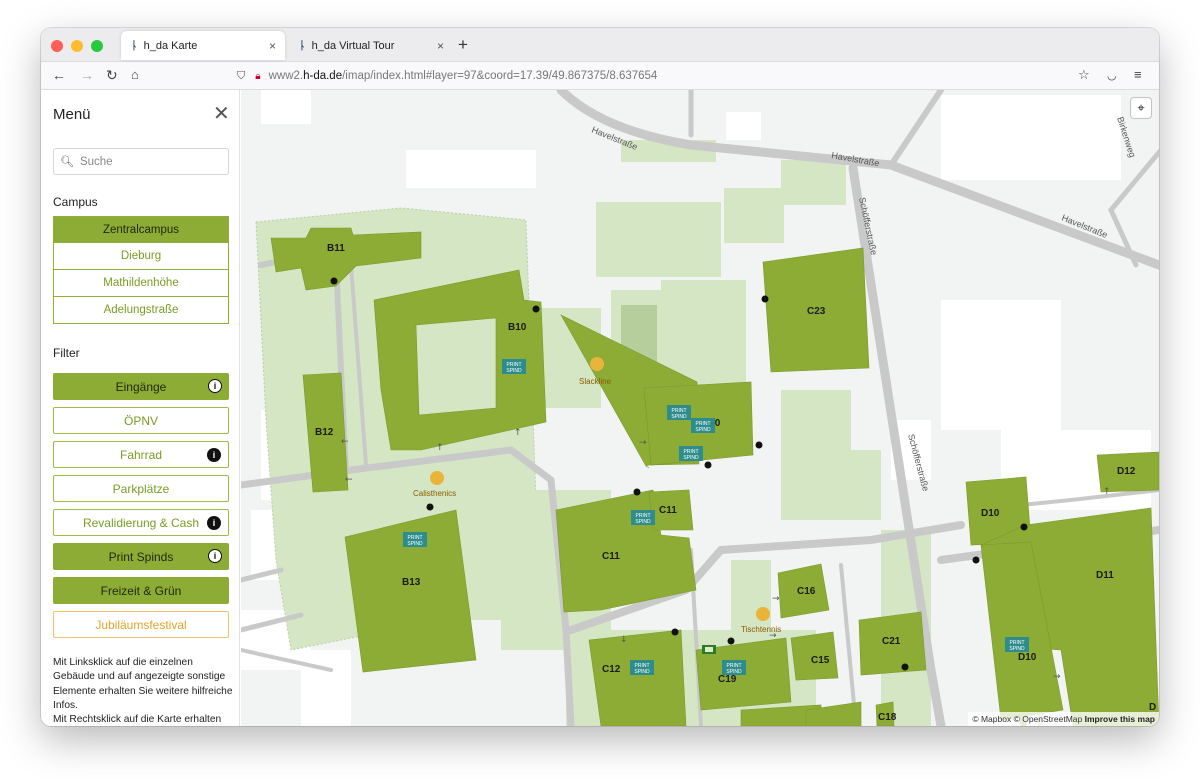 The width and height of the screenshot is (1200, 780). Describe the element at coordinates (141, 256) in the screenshot. I see `campus-dieburg-button: Dieburg` at that location.